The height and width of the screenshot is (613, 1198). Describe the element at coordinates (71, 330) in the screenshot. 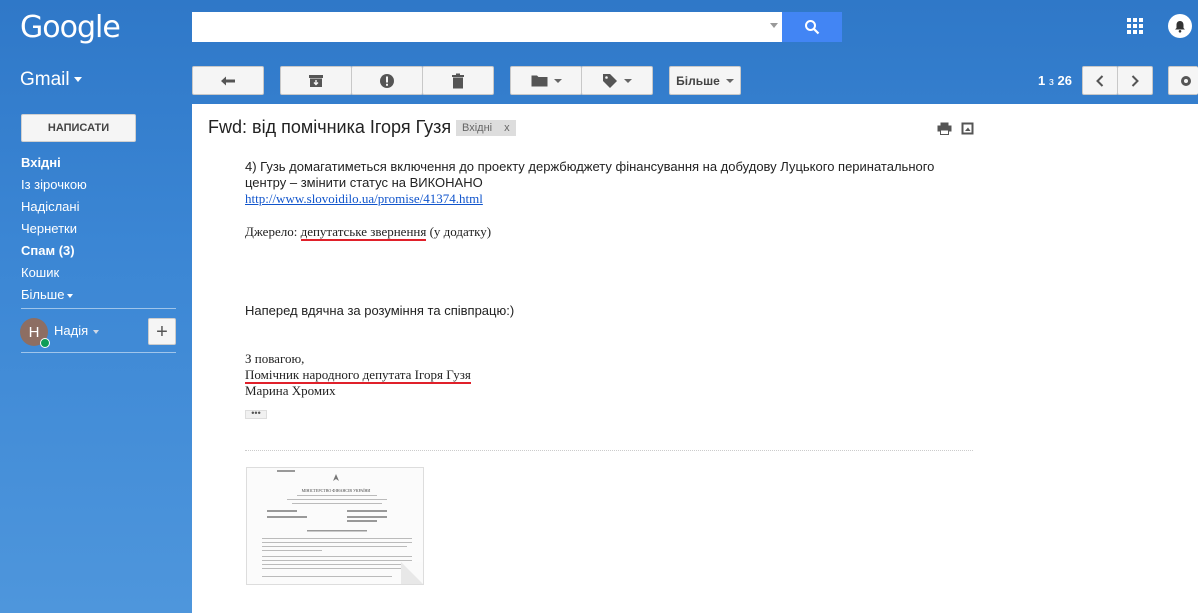

I see `user-name: Надія` at that location.